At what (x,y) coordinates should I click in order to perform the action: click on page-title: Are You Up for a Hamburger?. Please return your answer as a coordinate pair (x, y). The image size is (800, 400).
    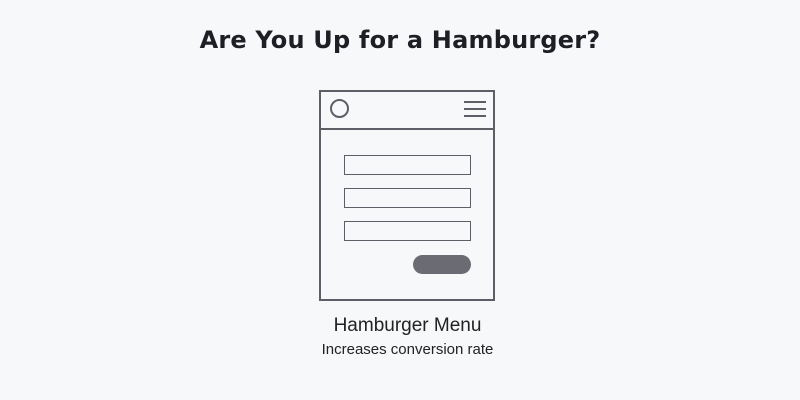
    Looking at the image, I should click on (400, 40).